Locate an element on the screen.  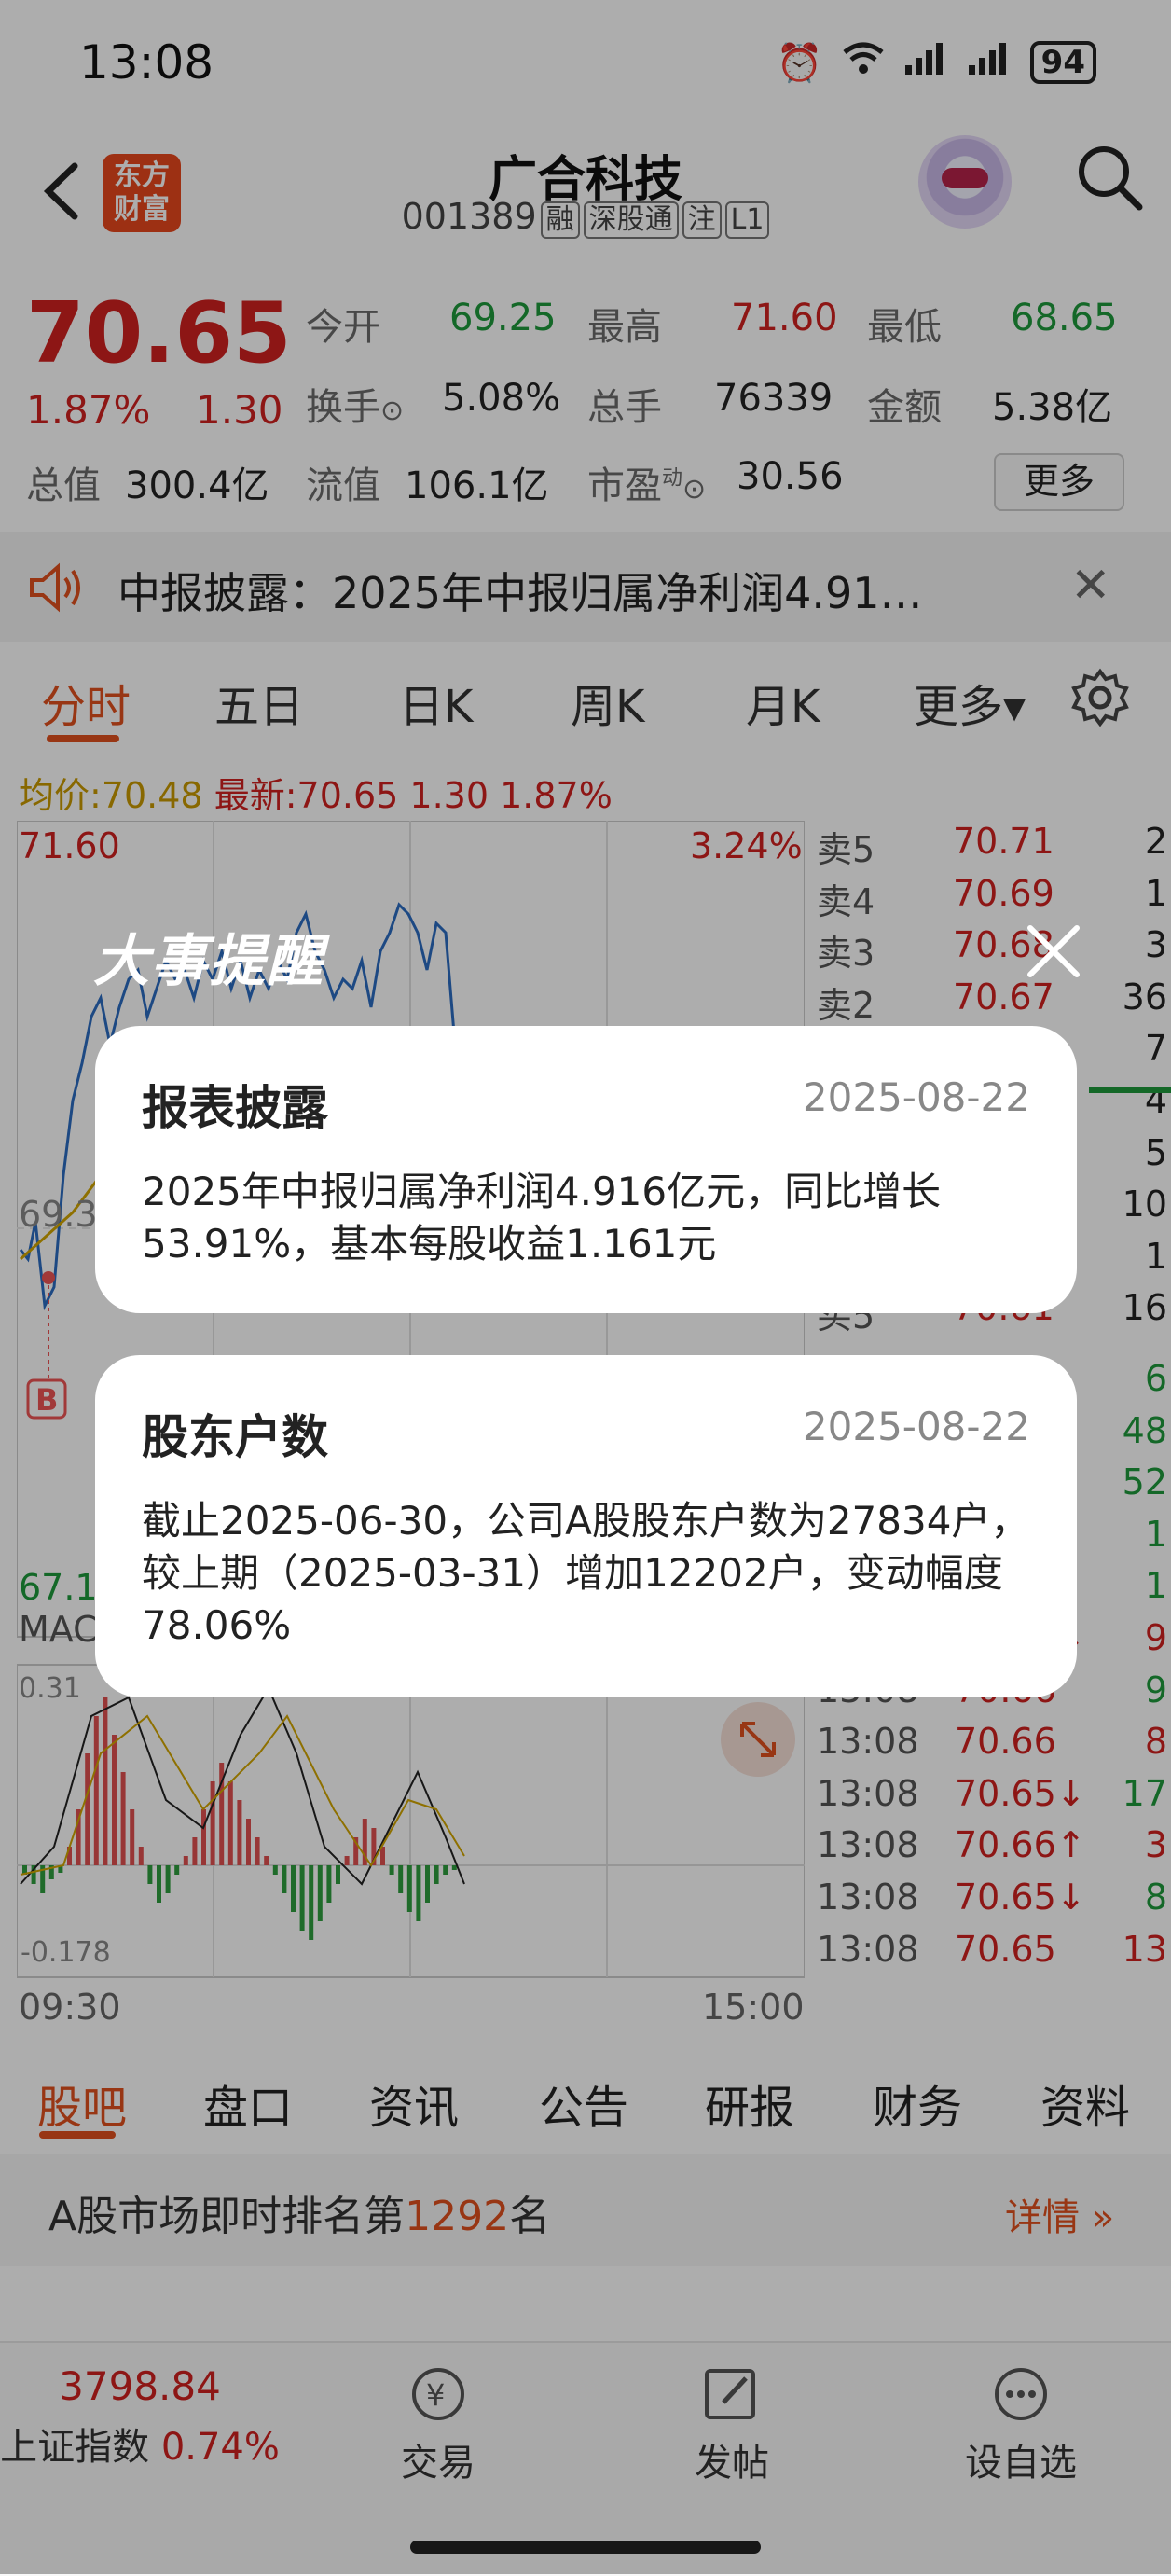
card-title: 股东户数 is located at coordinates (235, 1437).